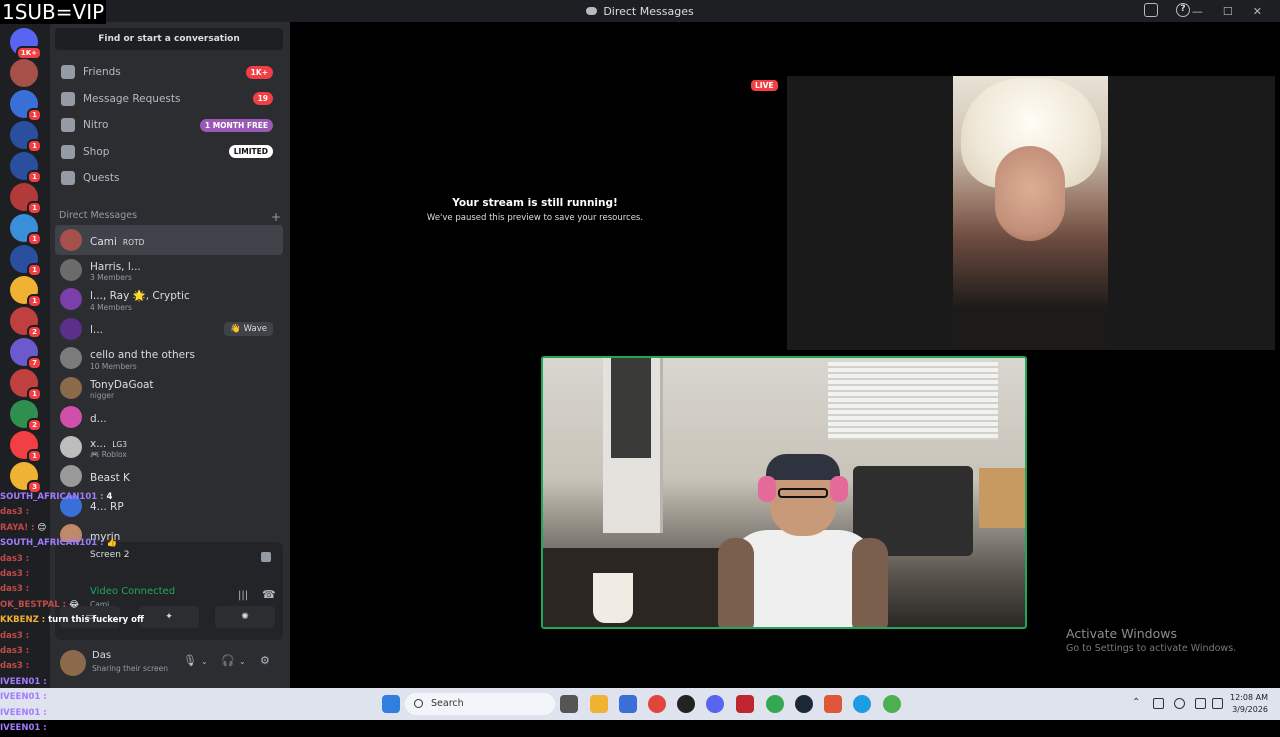  Describe the element at coordinates (169, 270) in the screenshot. I see `dm-item: Harris, l... 3 Members` at that location.